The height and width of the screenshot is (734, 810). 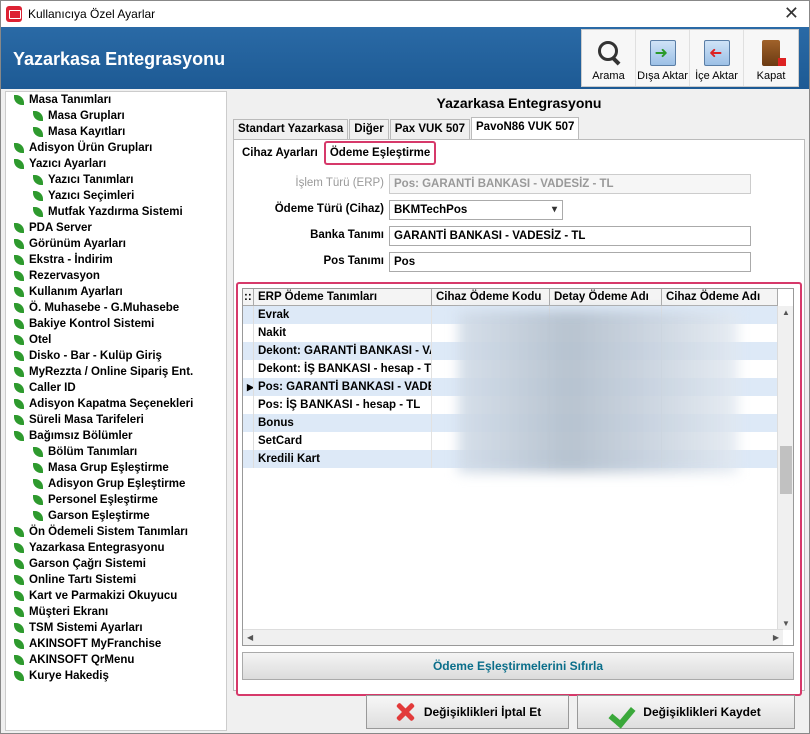 I want to click on tab-diger: Diğer, so click(x=369, y=129).